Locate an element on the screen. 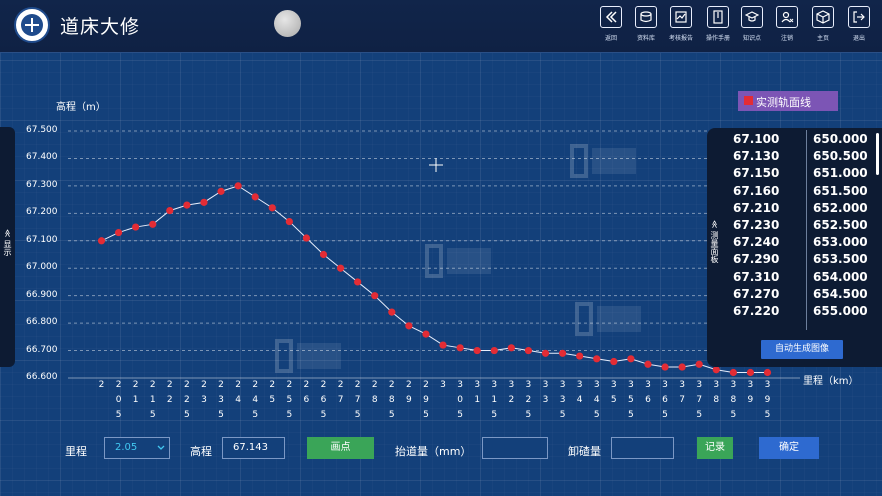 Image resolution: width=882 pixels, height=496 pixels. mileage-cell: 651.500 is located at coordinates (840, 190).